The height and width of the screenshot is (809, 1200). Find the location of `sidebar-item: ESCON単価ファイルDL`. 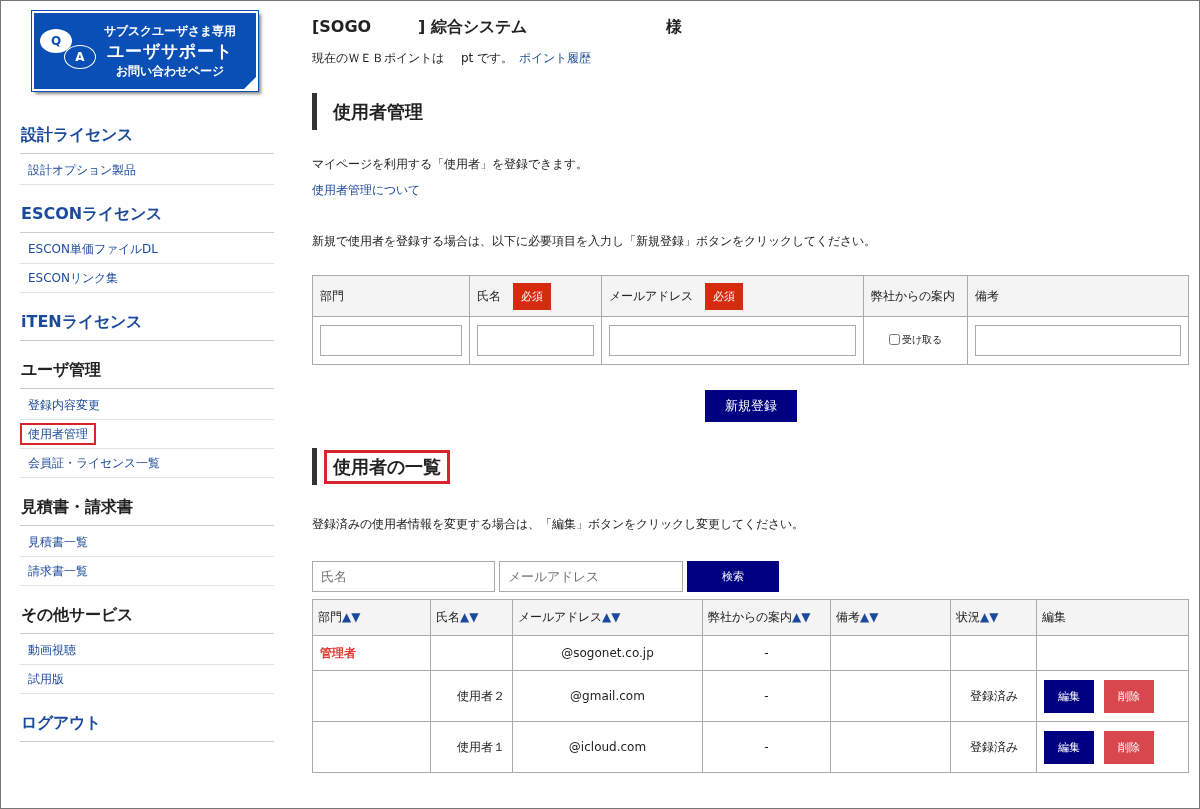

sidebar-item: ESCON単価ファイルDL is located at coordinates (93, 249).